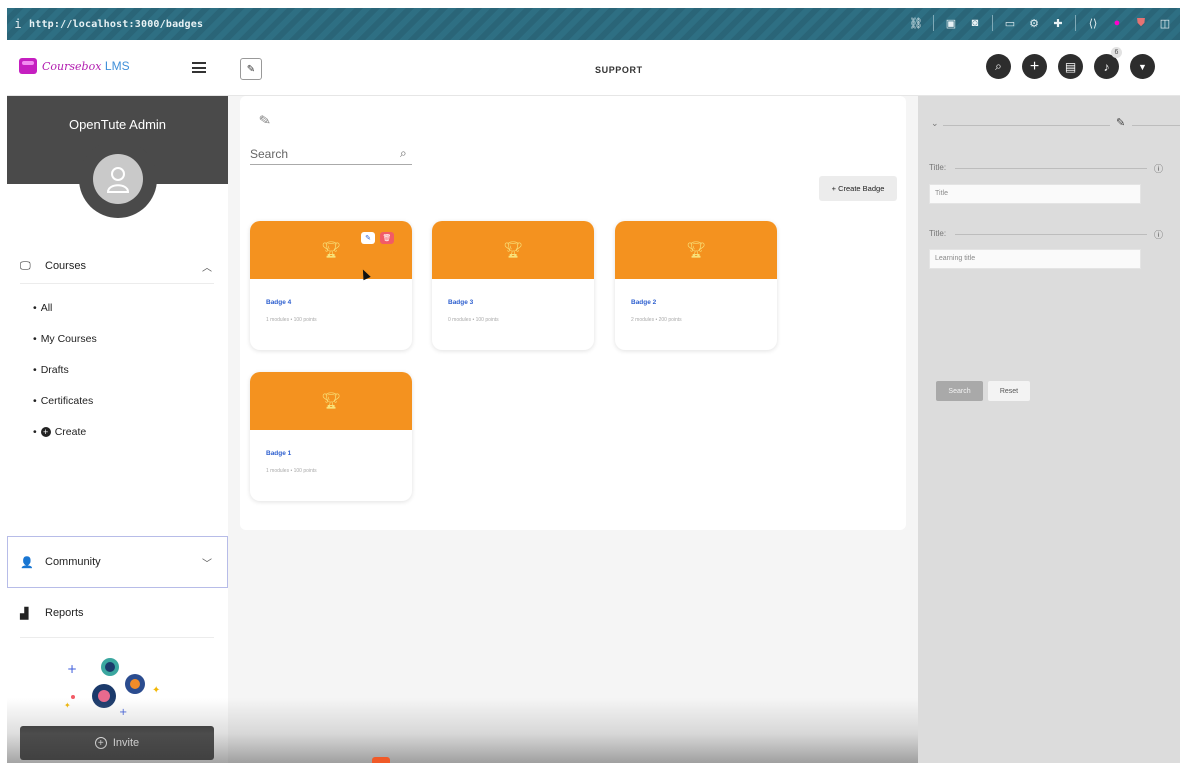 The width and height of the screenshot is (1188, 771). I want to click on add-user-icon: 👤, so click(27, 562).